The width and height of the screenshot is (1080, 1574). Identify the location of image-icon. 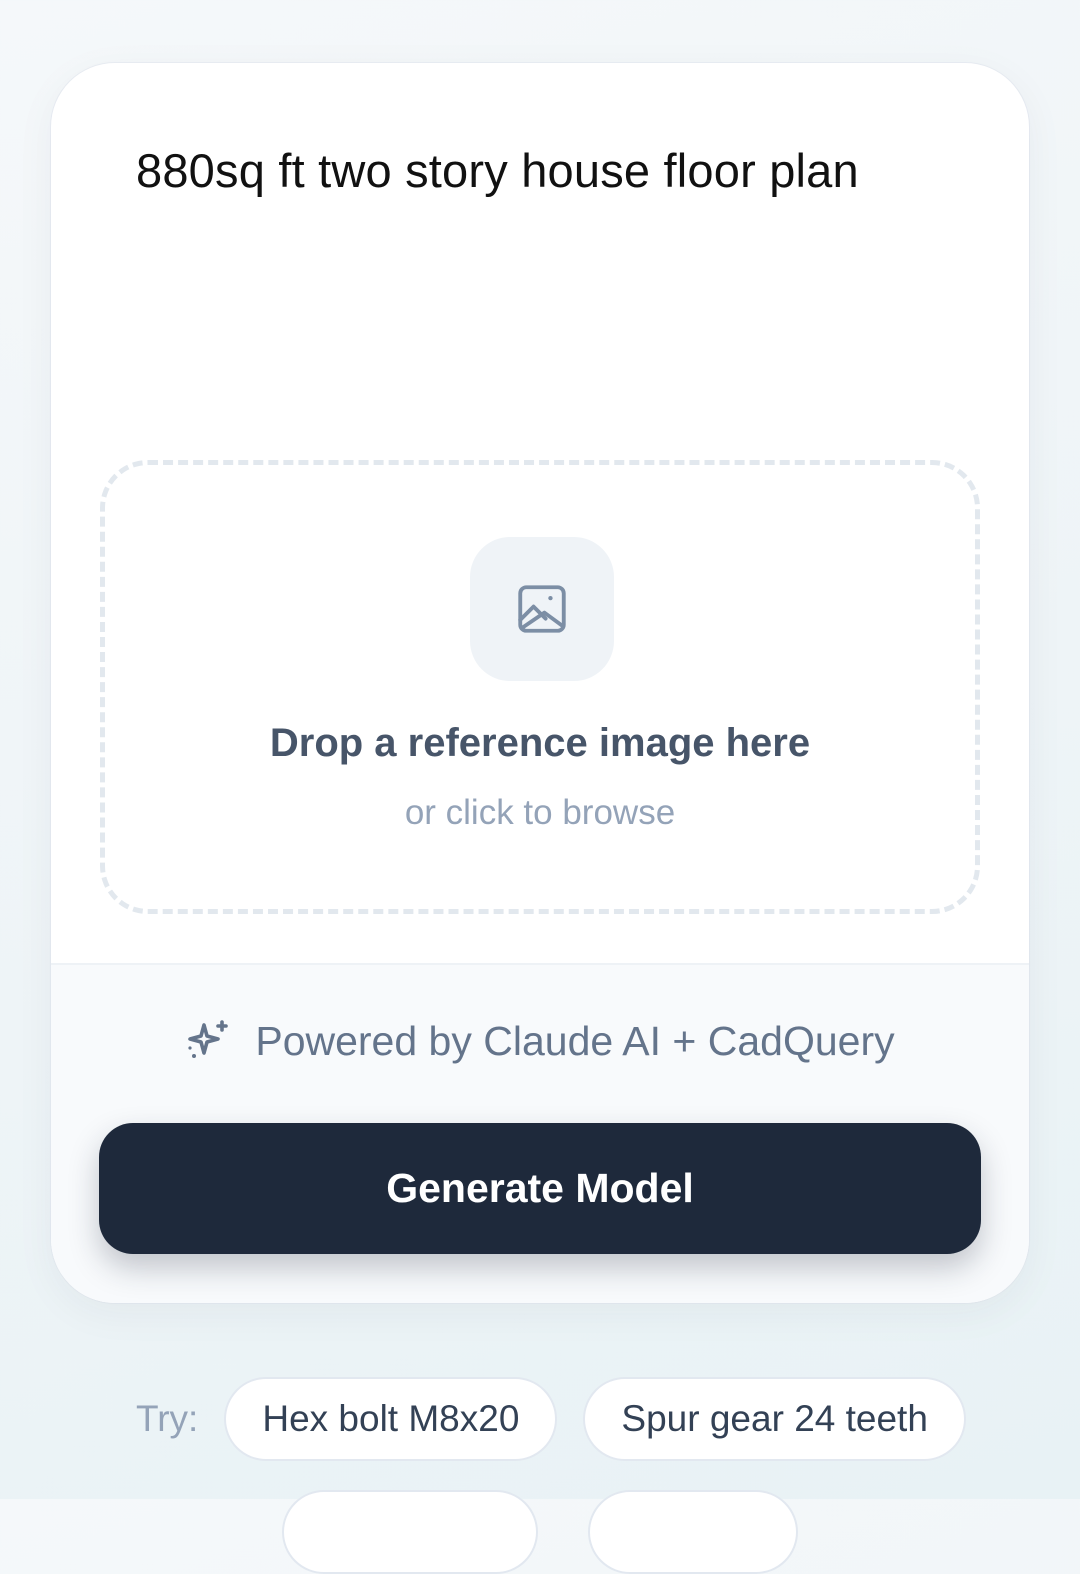
(542, 609).